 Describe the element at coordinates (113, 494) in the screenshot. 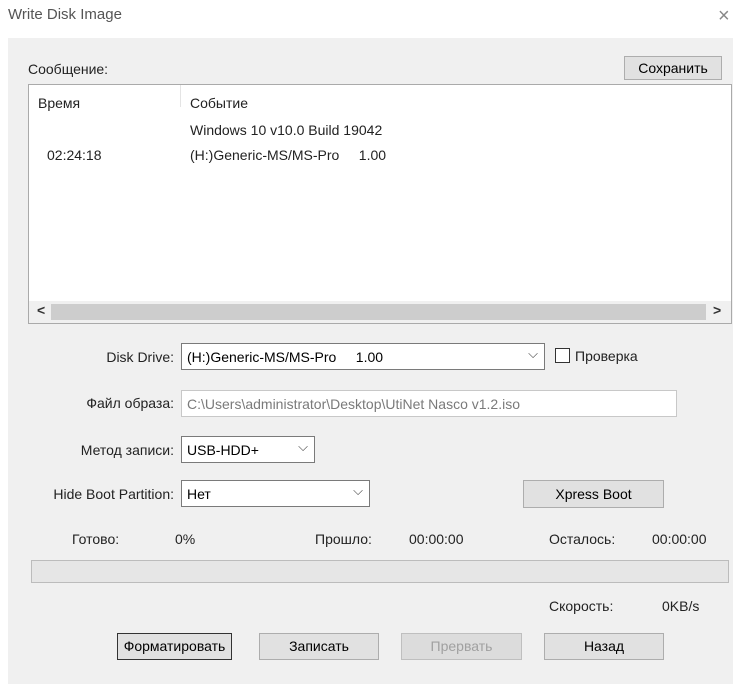

I see `hide-boot-label: Hide Boot Partition:` at that location.